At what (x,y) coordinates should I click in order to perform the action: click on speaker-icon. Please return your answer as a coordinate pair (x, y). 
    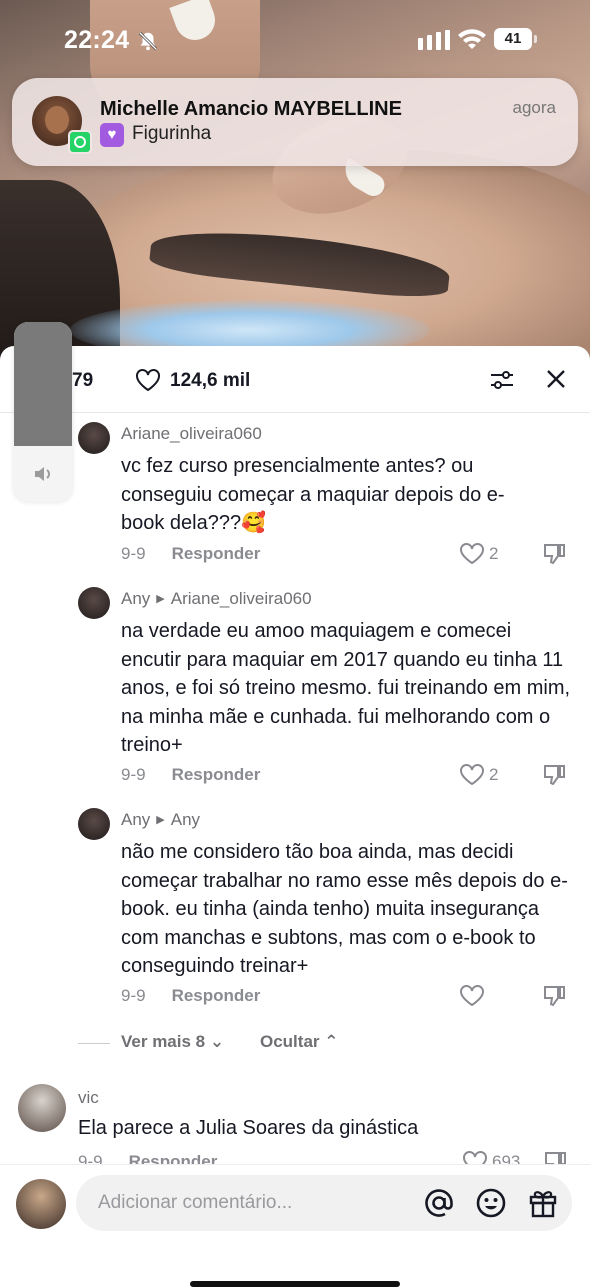
    Looking at the image, I should click on (42, 474).